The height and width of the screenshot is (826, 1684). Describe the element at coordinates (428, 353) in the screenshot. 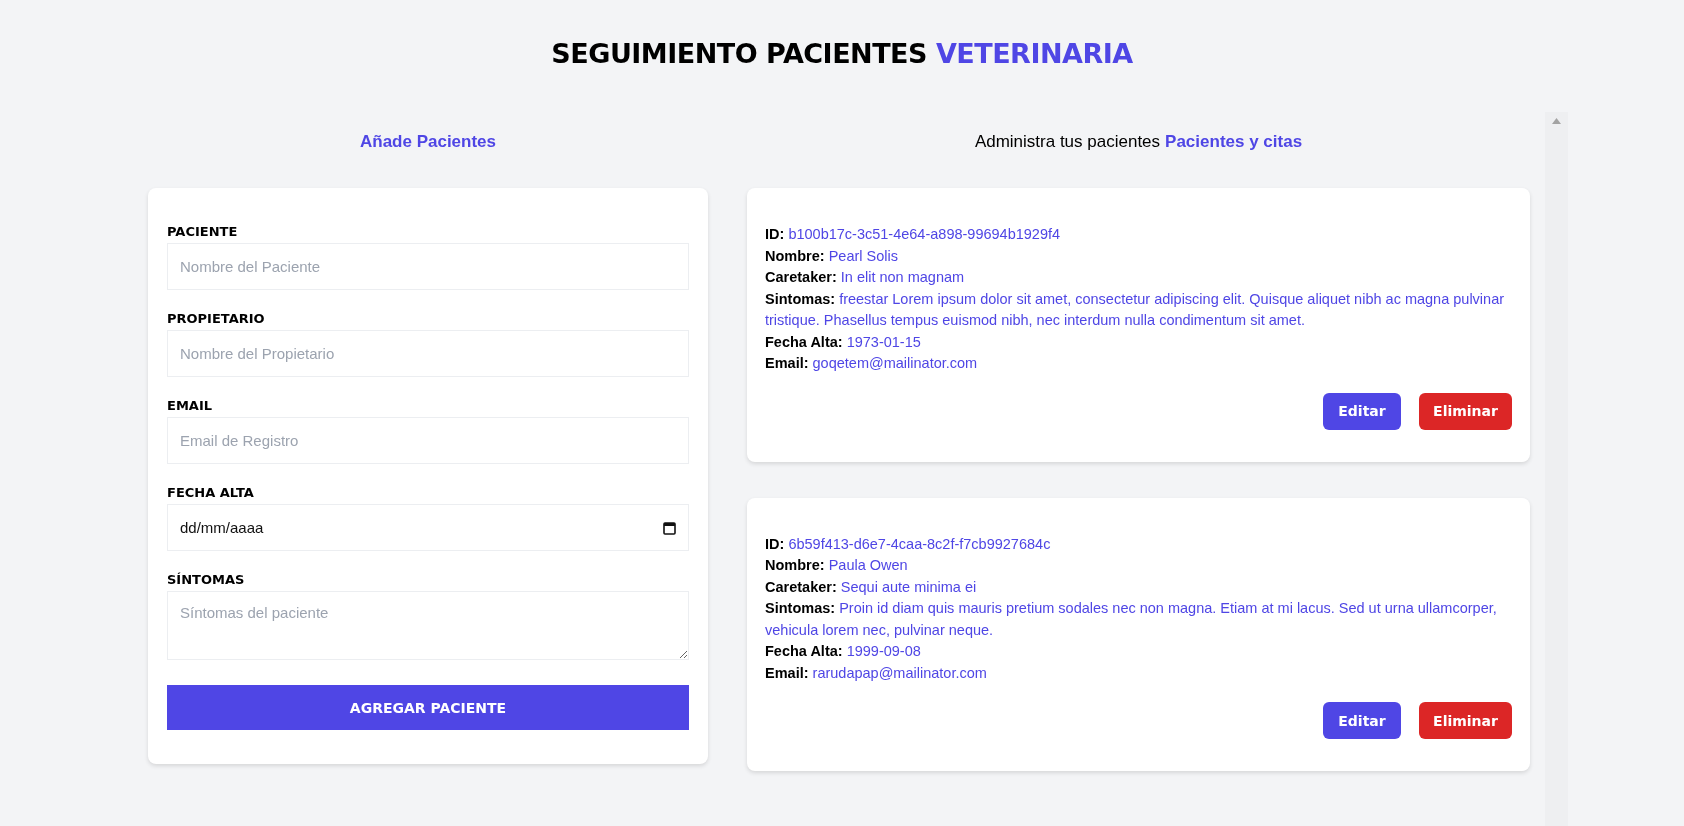

I see `text-field: Nombre del Propietario` at that location.